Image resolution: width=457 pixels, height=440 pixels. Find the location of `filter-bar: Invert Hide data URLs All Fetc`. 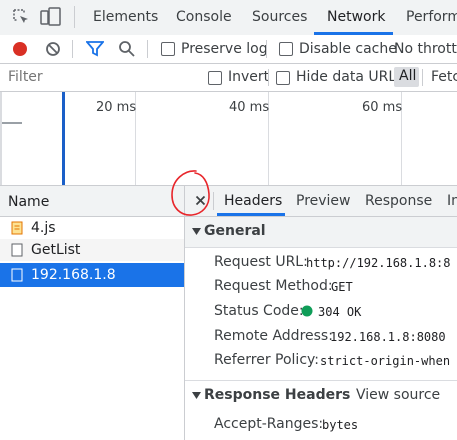

filter-bar: Invert Hide data URLs All Fetc is located at coordinates (228, 78).